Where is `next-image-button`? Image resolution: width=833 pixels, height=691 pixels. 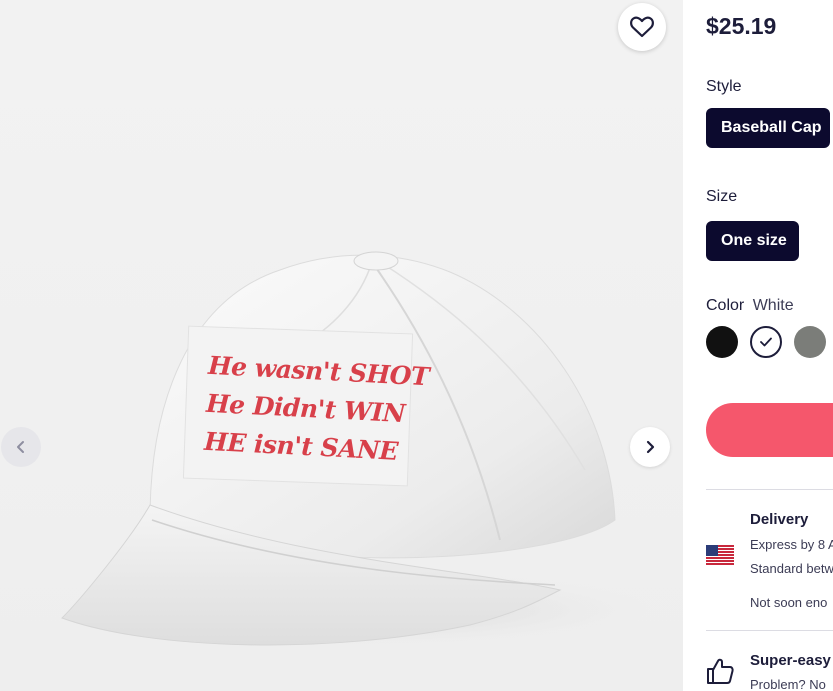
next-image-button is located at coordinates (650, 447).